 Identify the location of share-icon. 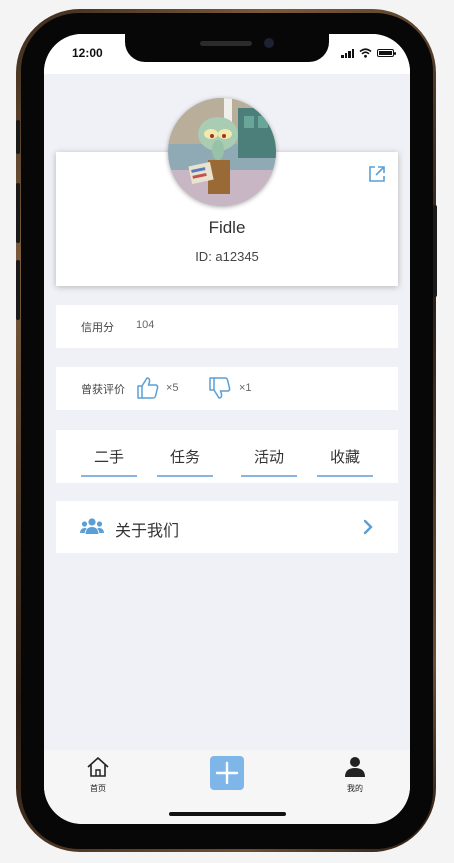
(377, 174).